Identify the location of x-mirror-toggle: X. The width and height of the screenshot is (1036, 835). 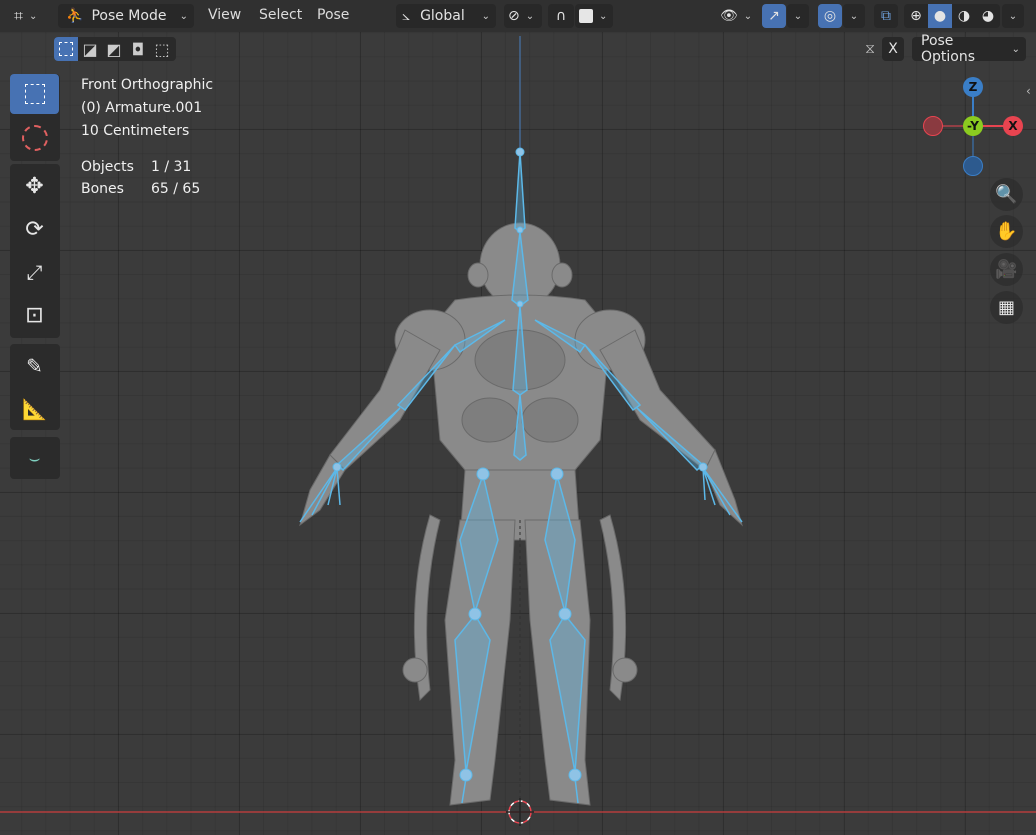
(893, 49).